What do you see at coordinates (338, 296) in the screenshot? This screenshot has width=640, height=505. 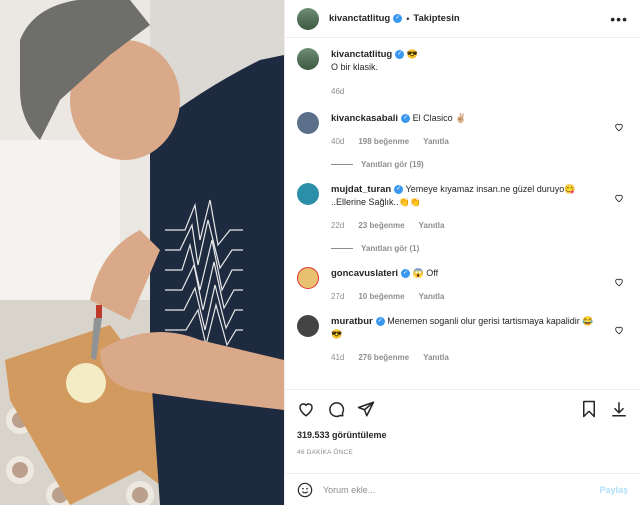 I see `comment-time: 27d` at bounding box center [338, 296].